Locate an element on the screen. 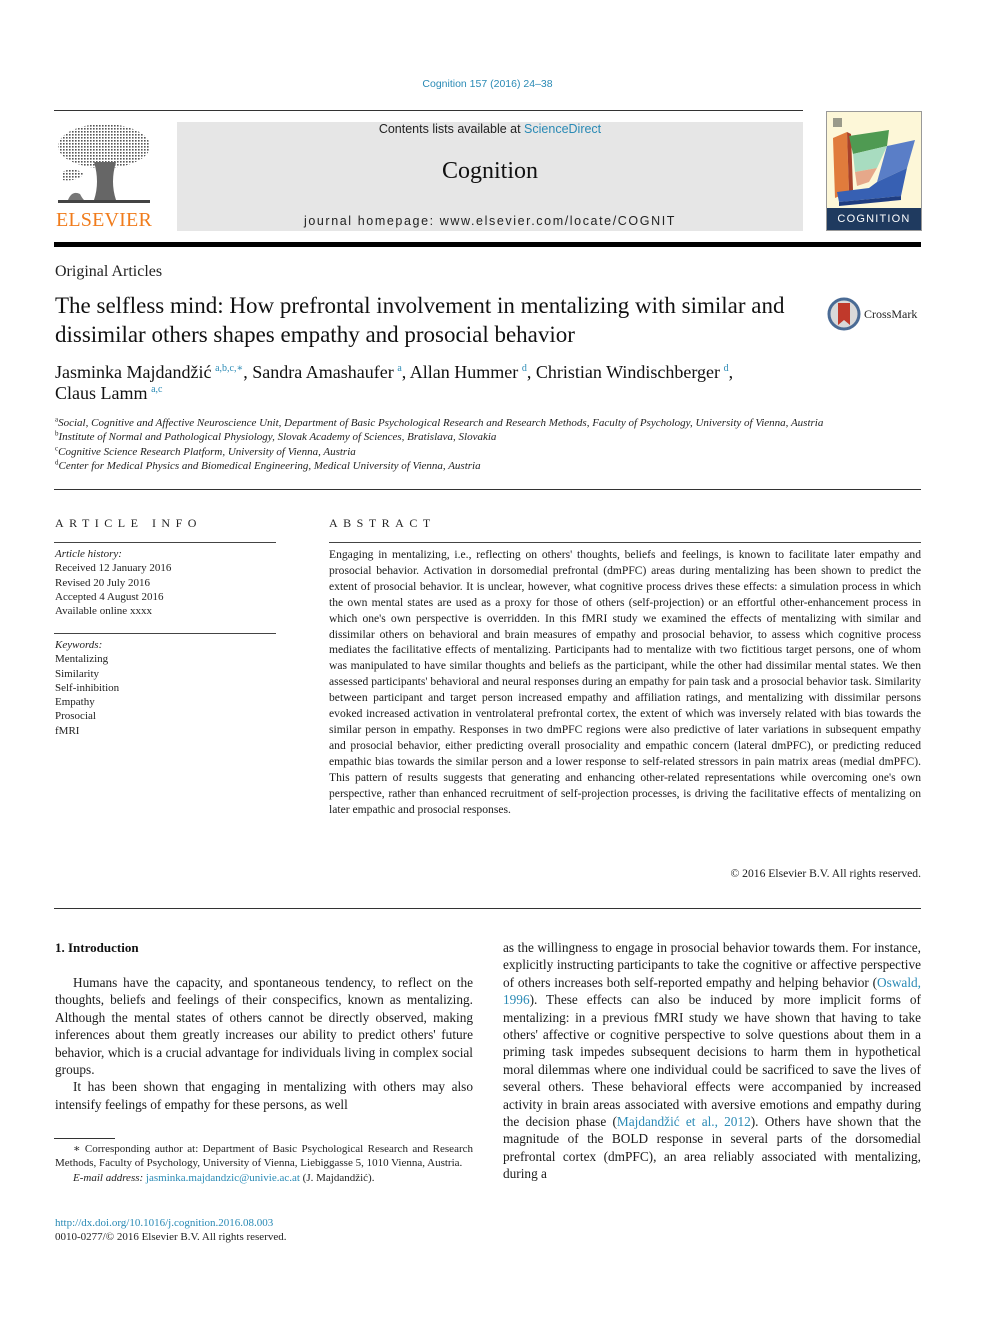 Image resolution: width=992 pixels, height=1323 pixels. footnote-divider is located at coordinates (84, 1138).